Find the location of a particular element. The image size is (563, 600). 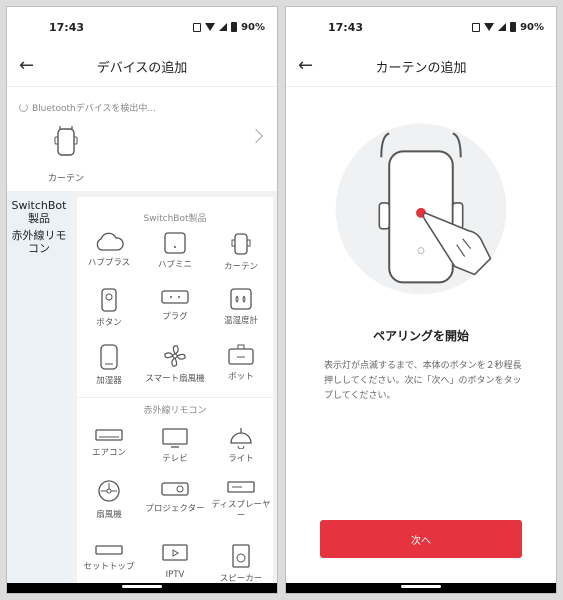

device-label: 扇風機 is located at coordinates (109, 515).